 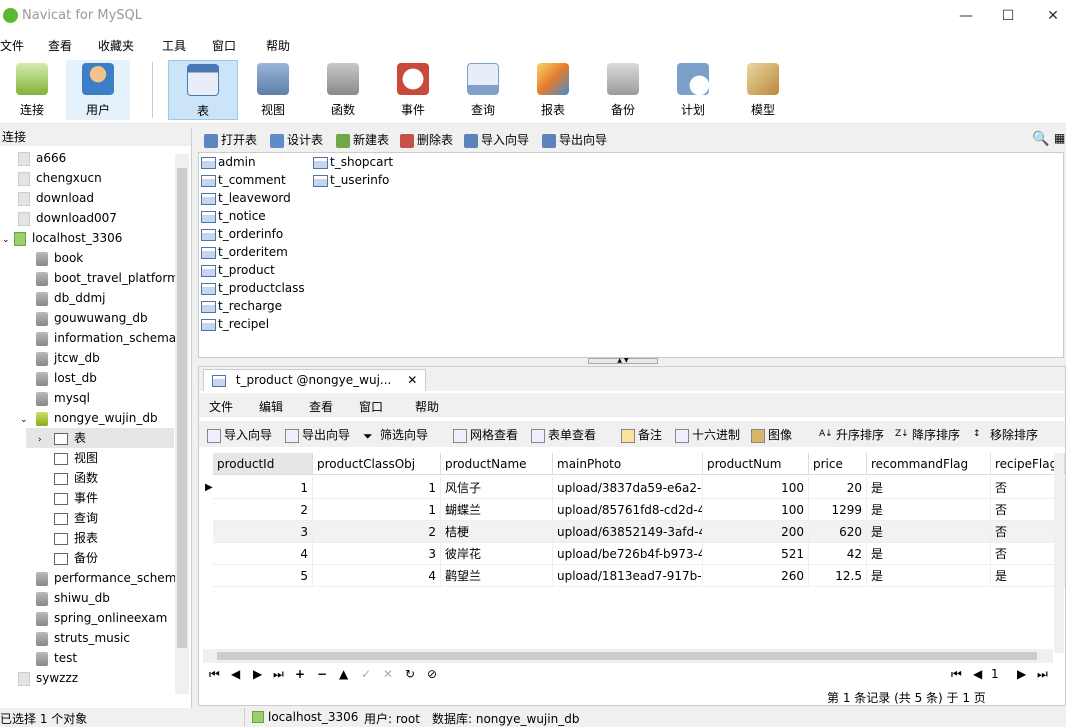 What do you see at coordinates (278, 45) in the screenshot?
I see `menu-help: 帮助` at bounding box center [278, 45].